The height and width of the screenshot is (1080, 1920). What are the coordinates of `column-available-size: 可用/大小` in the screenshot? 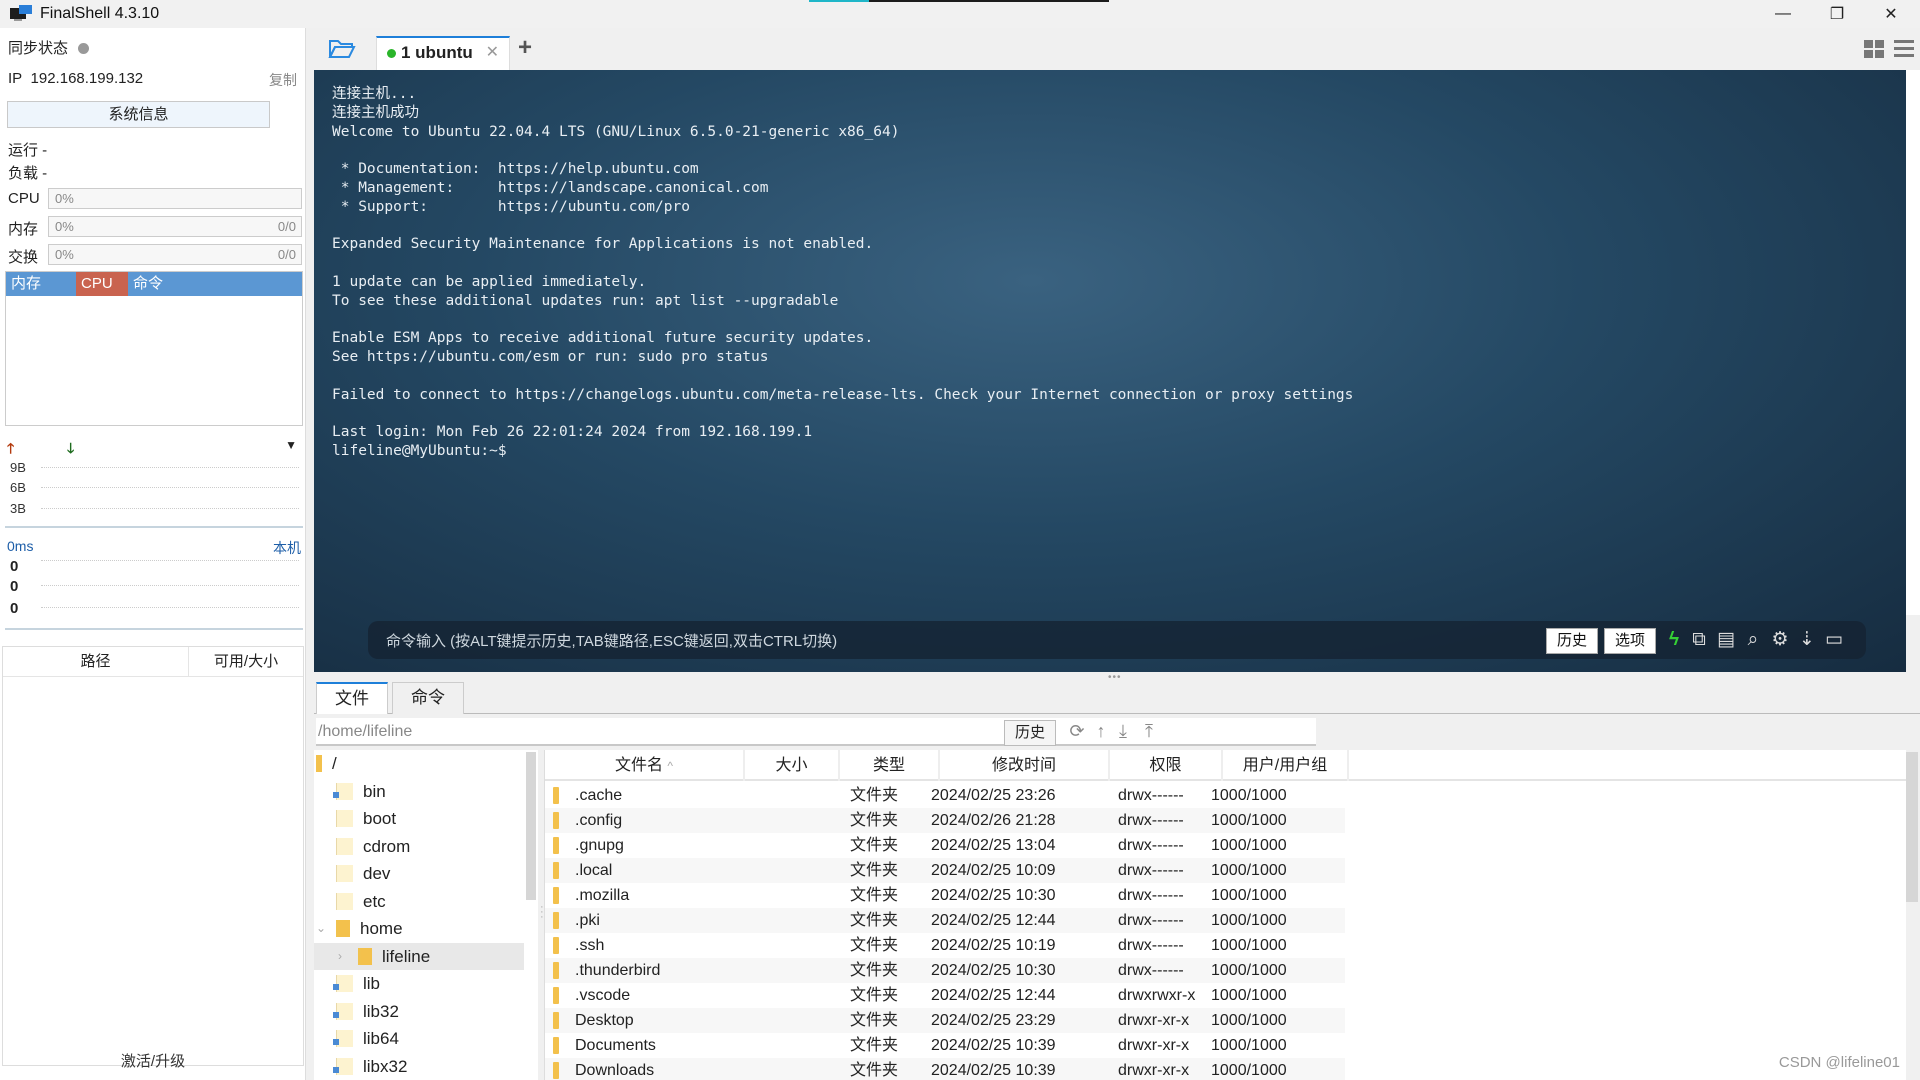 It's located at (246, 661).